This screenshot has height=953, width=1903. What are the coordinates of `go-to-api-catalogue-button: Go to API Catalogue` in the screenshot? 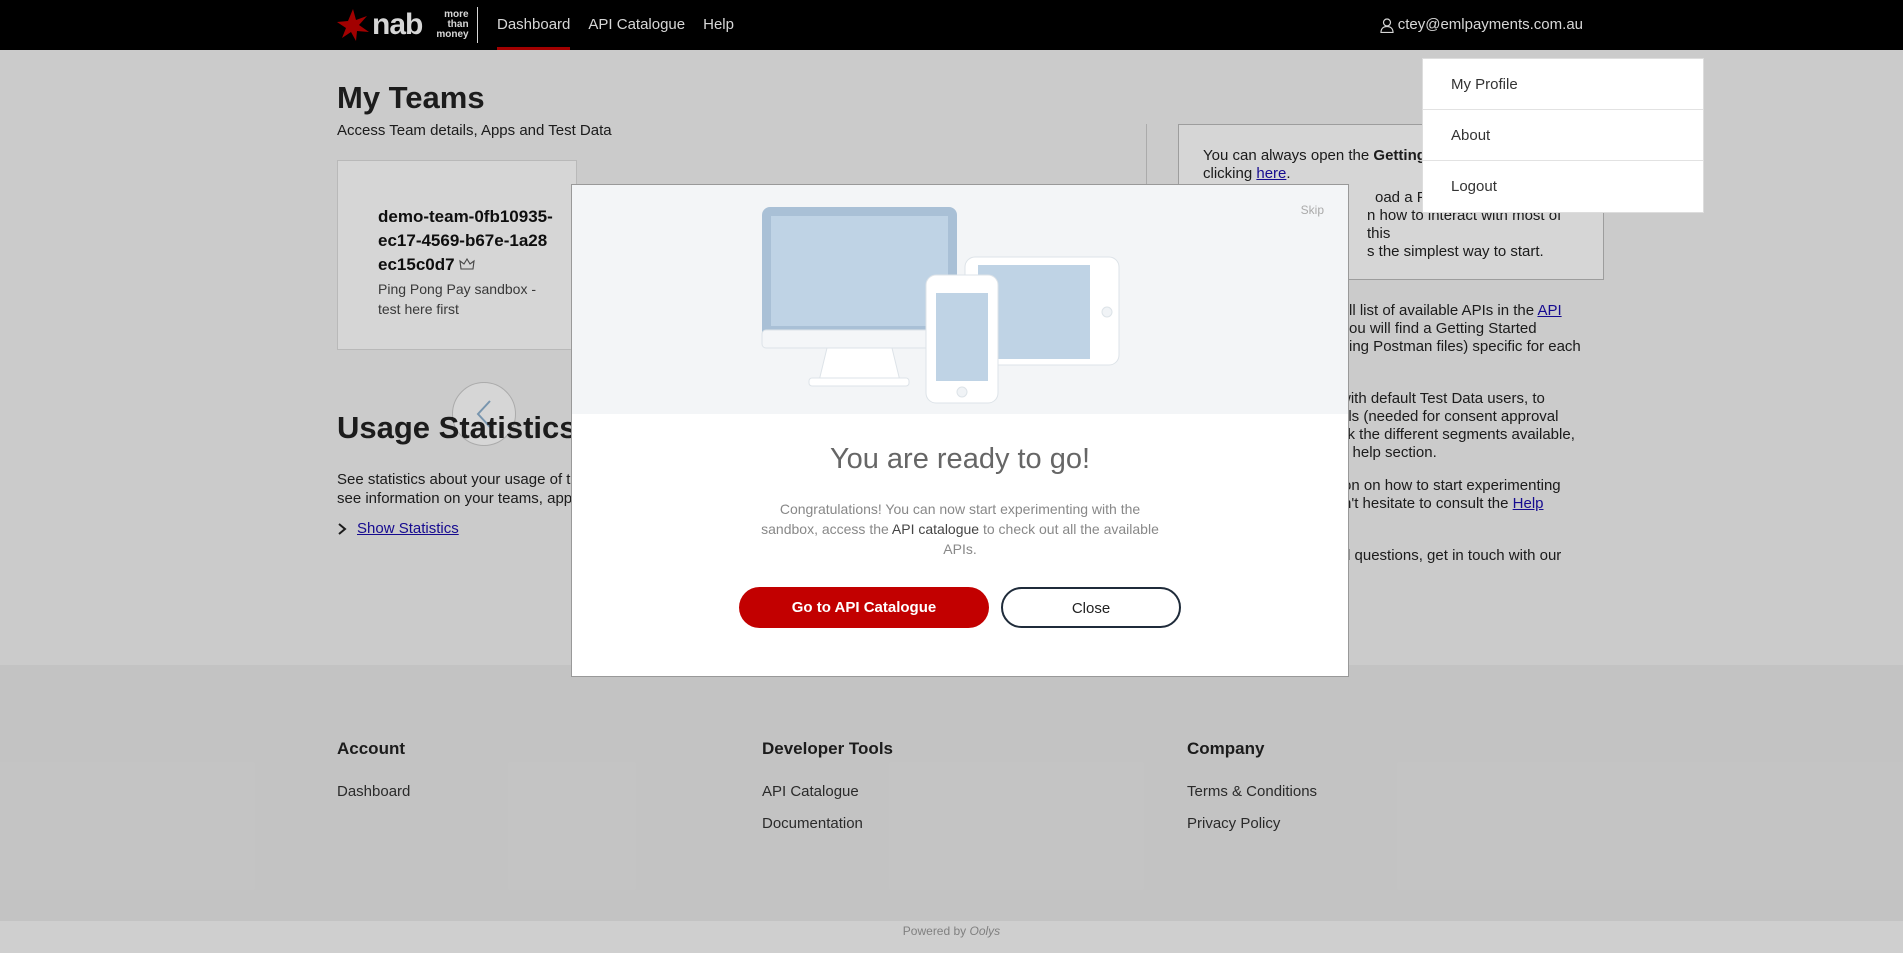 It's located at (864, 607).